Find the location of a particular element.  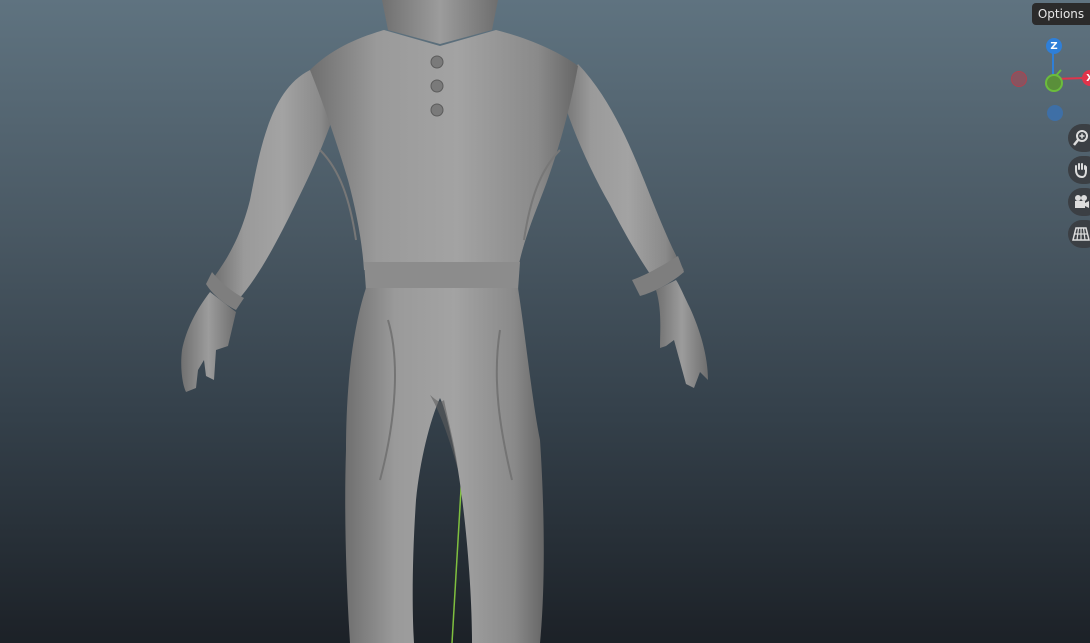

trousers is located at coordinates (444, 465).